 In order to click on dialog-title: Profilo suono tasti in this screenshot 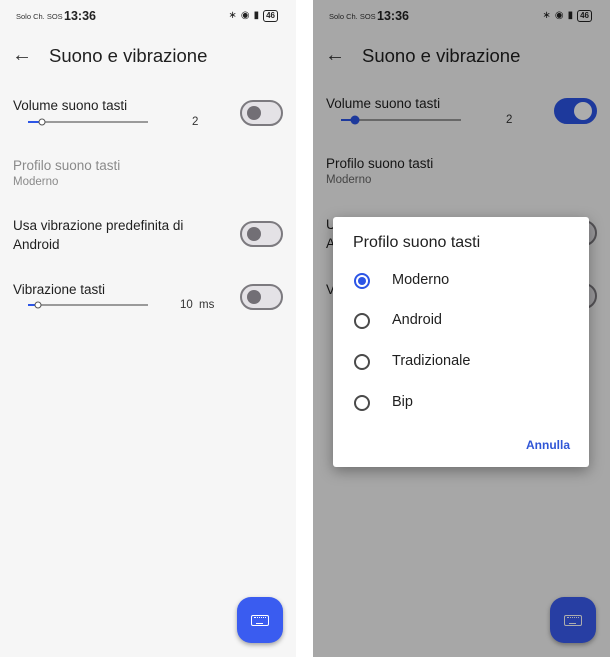, I will do `click(417, 242)`.